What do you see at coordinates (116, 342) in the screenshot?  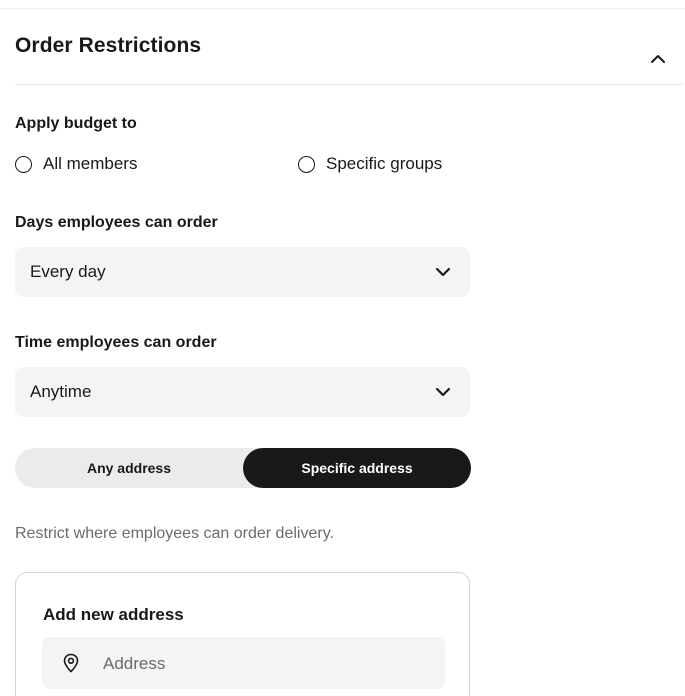 I see `time-label: Time employees can order` at bounding box center [116, 342].